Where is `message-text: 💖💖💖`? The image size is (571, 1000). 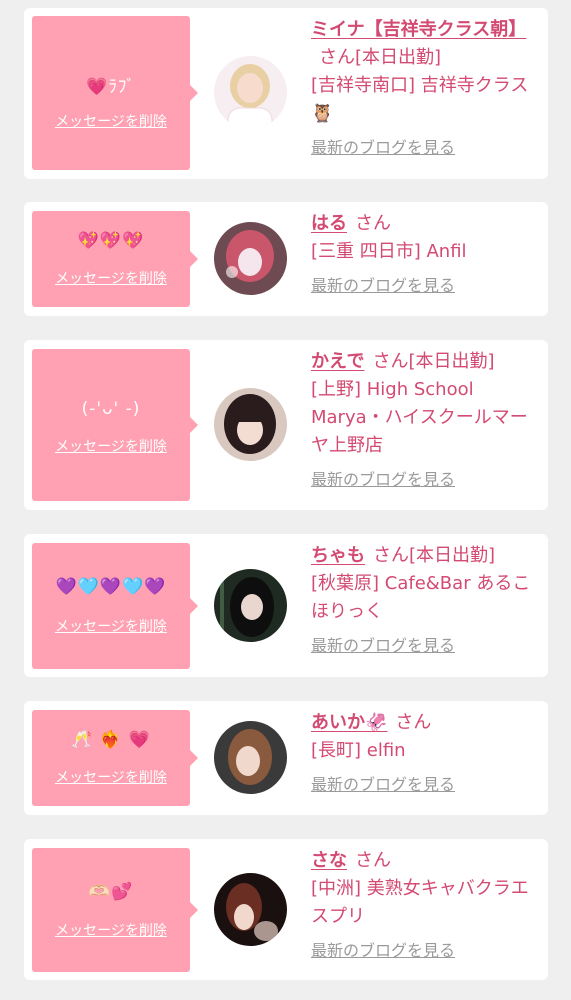 message-text: 💖💖💖 is located at coordinates (111, 241).